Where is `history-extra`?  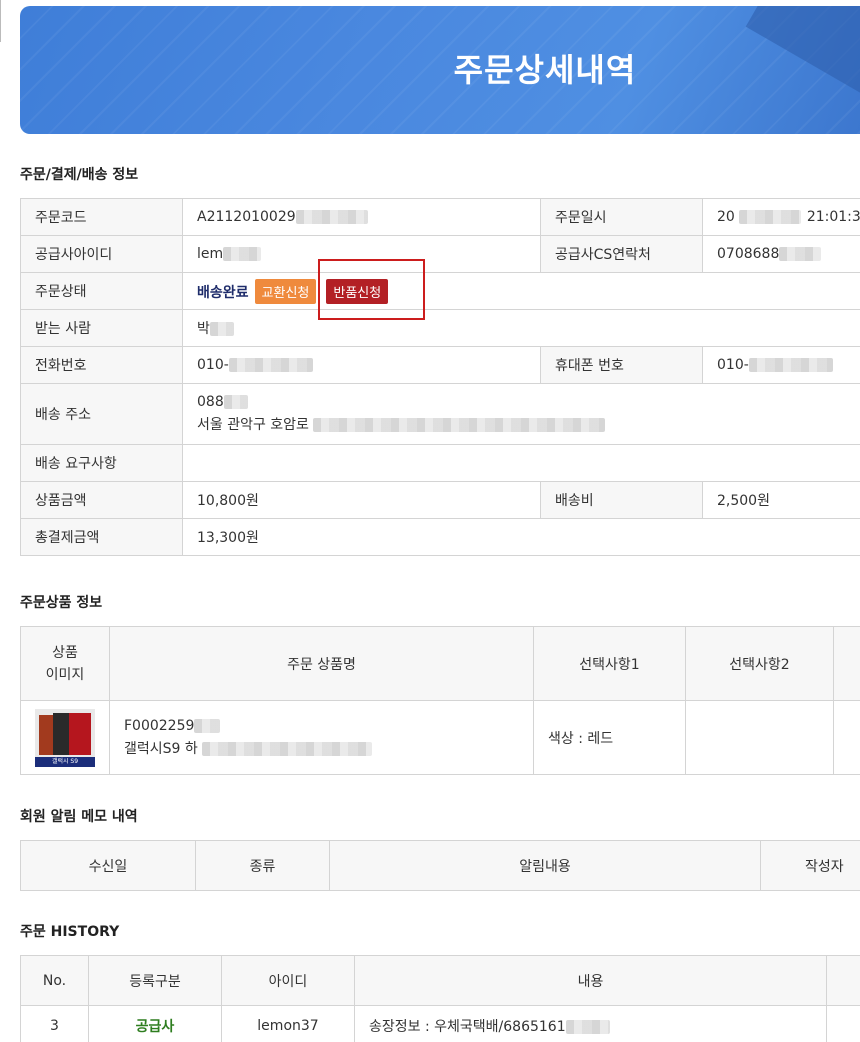
history-extra is located at coordinates (843, 1023).